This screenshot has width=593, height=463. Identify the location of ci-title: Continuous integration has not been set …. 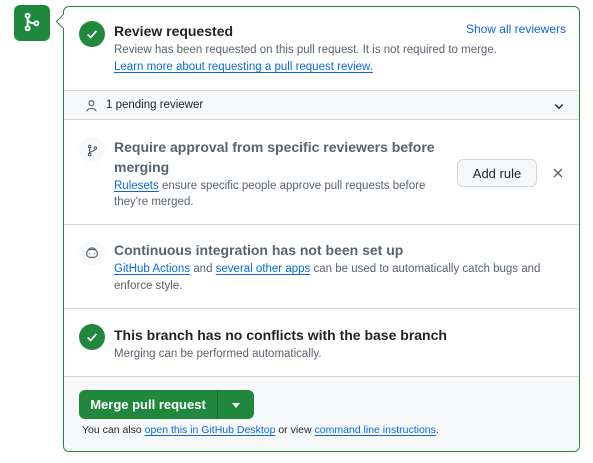
(259, 250).